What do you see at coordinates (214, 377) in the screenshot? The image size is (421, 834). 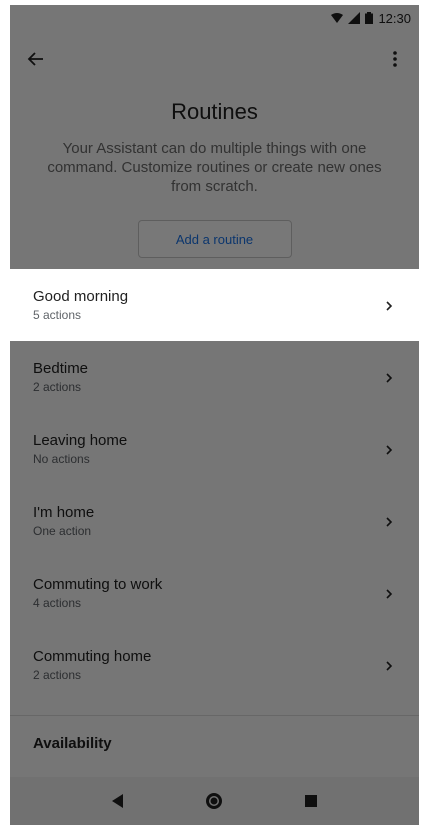 I see `routine-item-bedtime: Bedtime 2 actions` at bounding box center [214, 377].